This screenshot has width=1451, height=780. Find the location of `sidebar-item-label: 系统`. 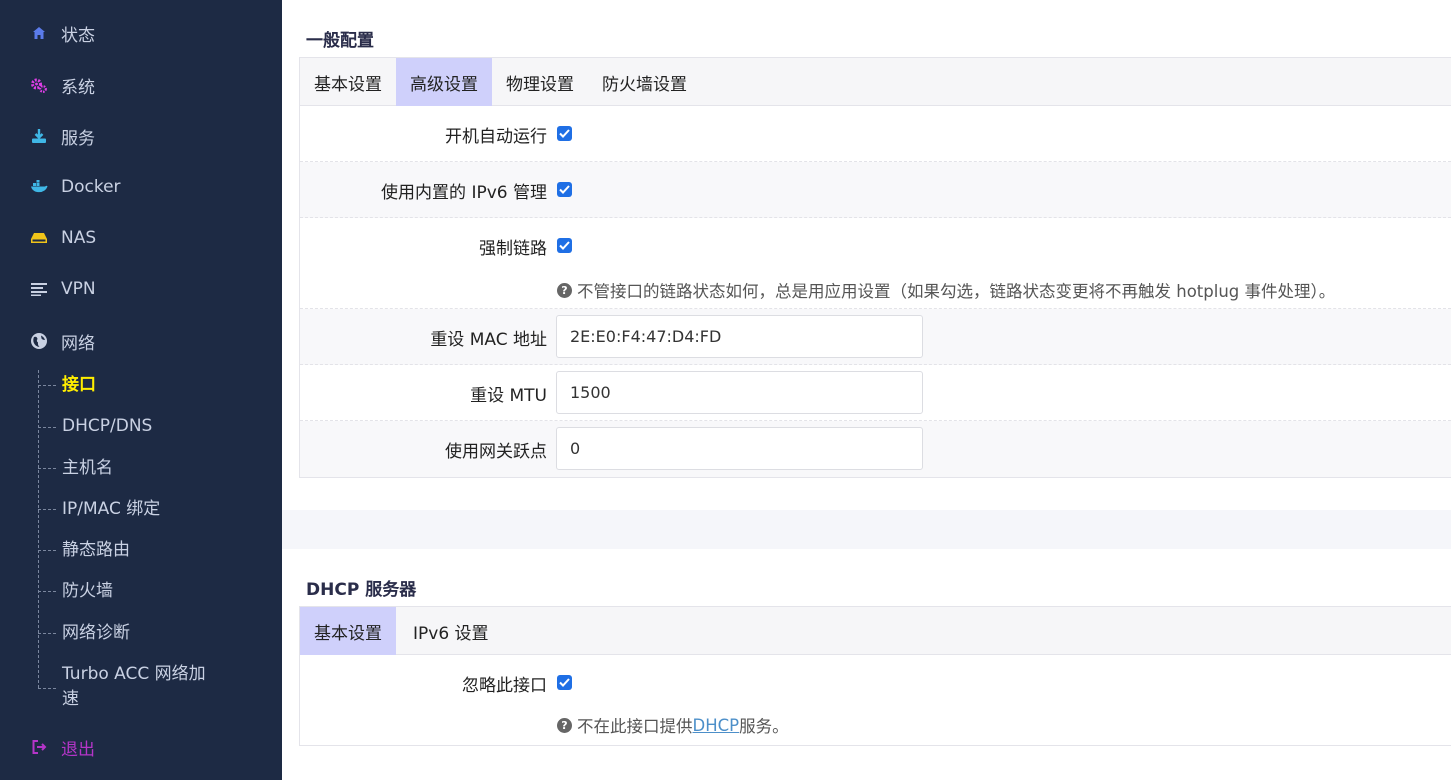

sidebar-item-label: 系统 is located at coordinates (78, 87).